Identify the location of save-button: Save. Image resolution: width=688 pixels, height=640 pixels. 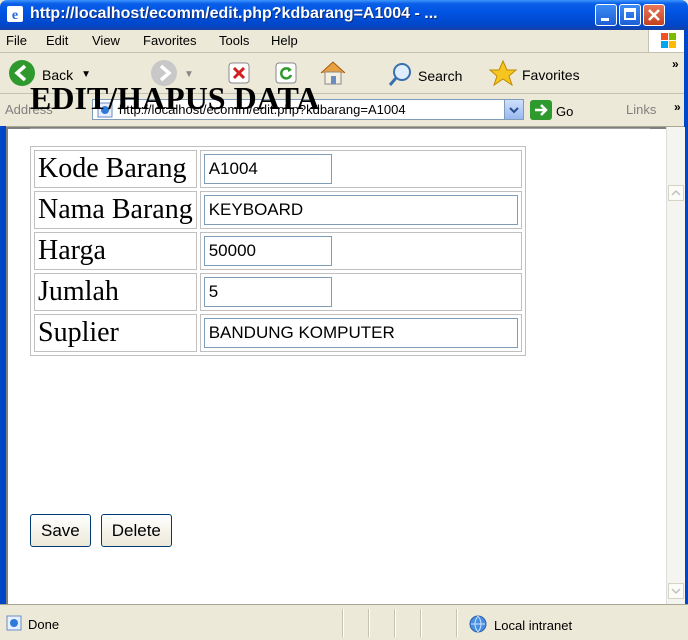
(60, 530).